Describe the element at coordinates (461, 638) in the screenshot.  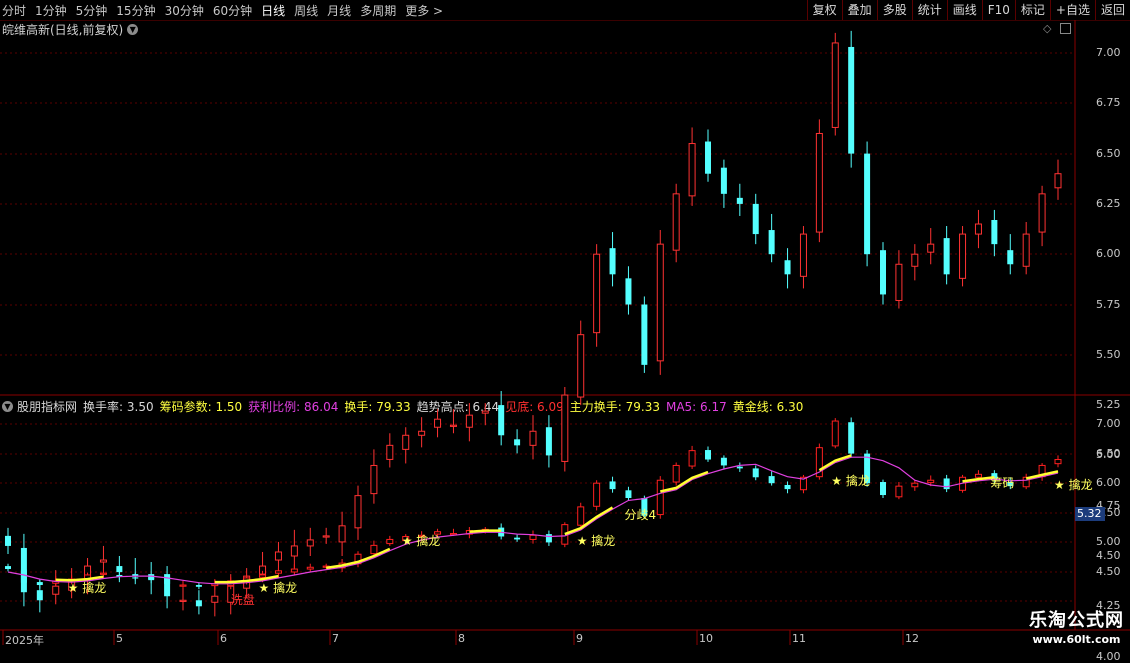
I see `date-tick: 8` at that location.